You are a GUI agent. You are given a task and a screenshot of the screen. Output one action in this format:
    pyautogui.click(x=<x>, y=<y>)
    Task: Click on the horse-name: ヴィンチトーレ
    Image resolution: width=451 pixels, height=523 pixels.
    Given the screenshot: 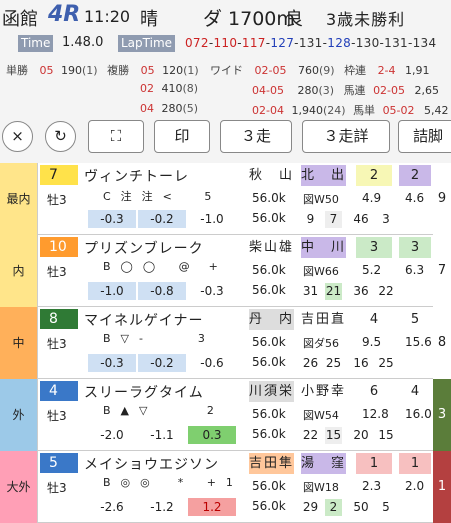 What is the action you would take?
    pyautogui.click(x=136, y=176)
    